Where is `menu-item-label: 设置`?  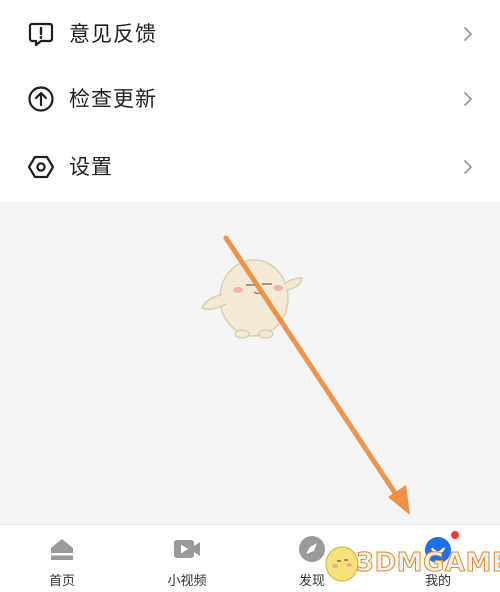 menu-item-label: 设置 is located at coordinates (91, 167).